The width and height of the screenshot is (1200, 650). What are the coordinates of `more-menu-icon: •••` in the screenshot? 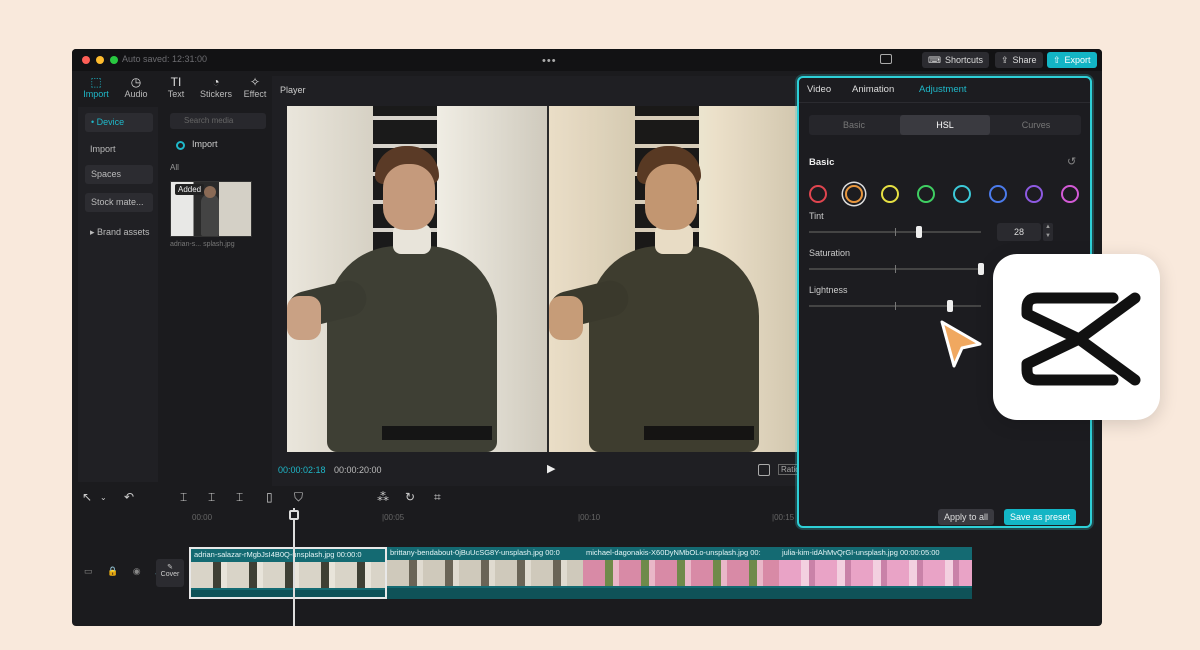 It's located at (549, 61).